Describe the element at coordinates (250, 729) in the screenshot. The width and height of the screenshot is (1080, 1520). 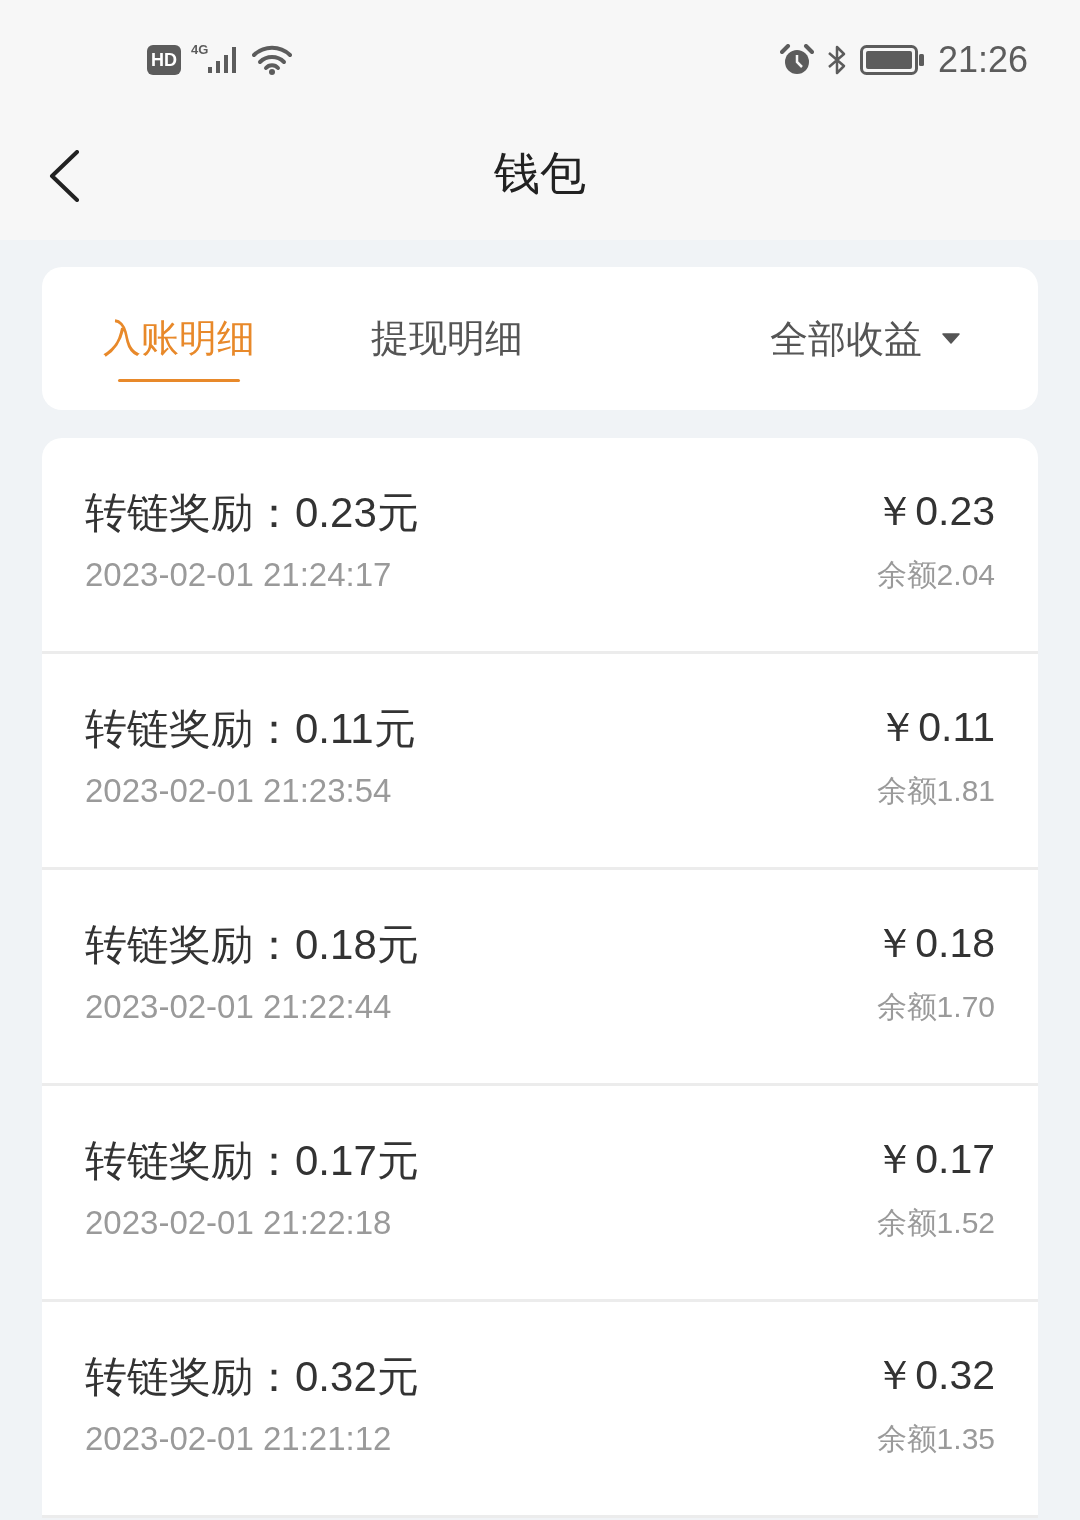
I see `record-title: 转链奖励：0.11元` at that location.